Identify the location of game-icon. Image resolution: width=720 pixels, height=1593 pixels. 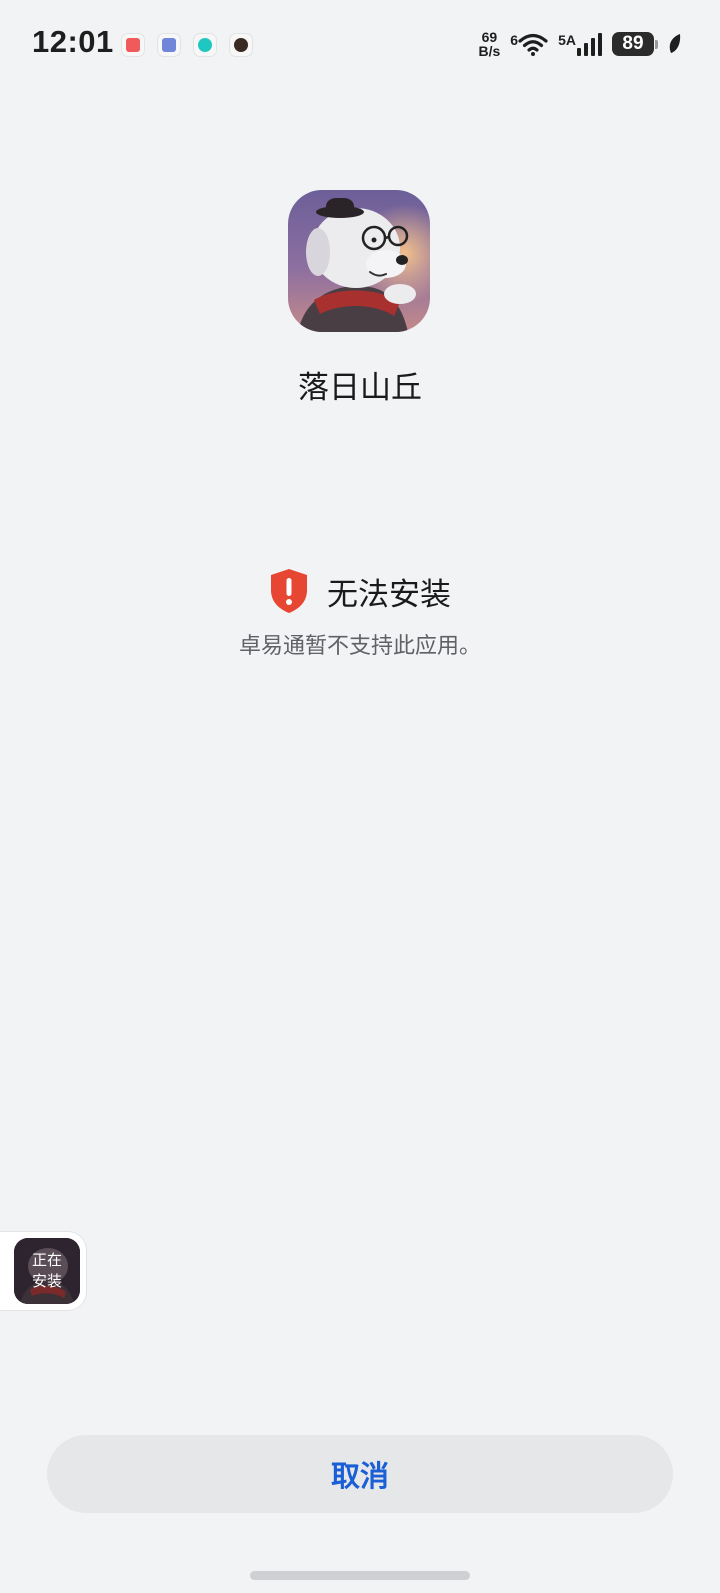
(241, 45).